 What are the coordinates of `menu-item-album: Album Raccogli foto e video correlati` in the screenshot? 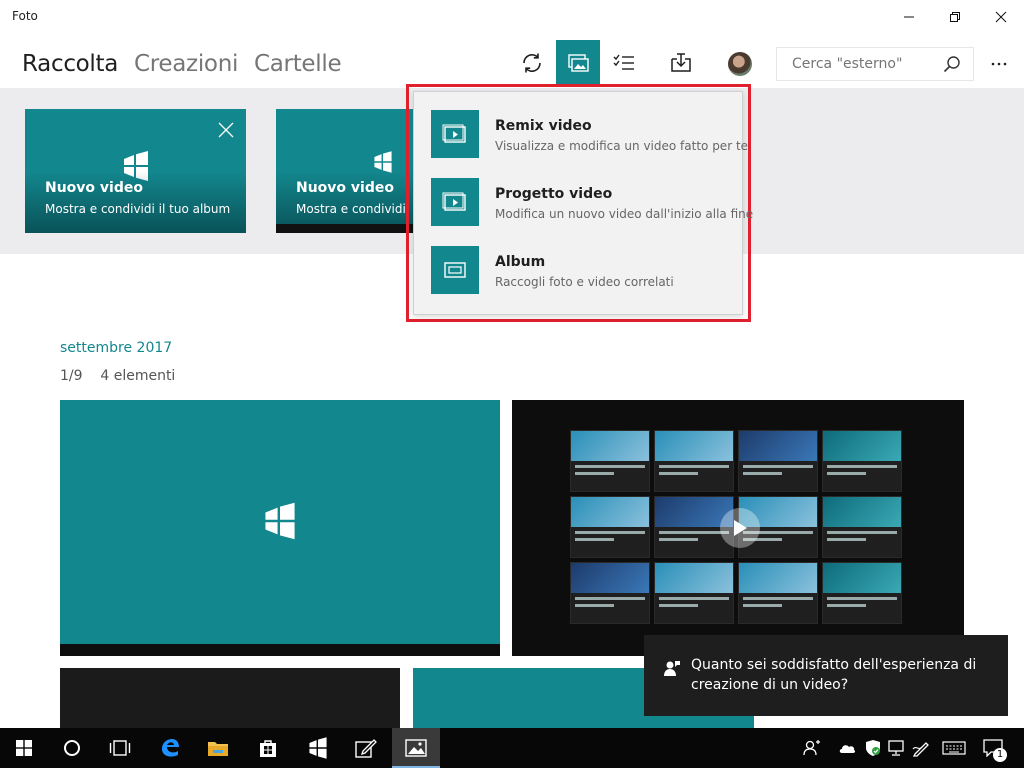 It's located at (578, 270).